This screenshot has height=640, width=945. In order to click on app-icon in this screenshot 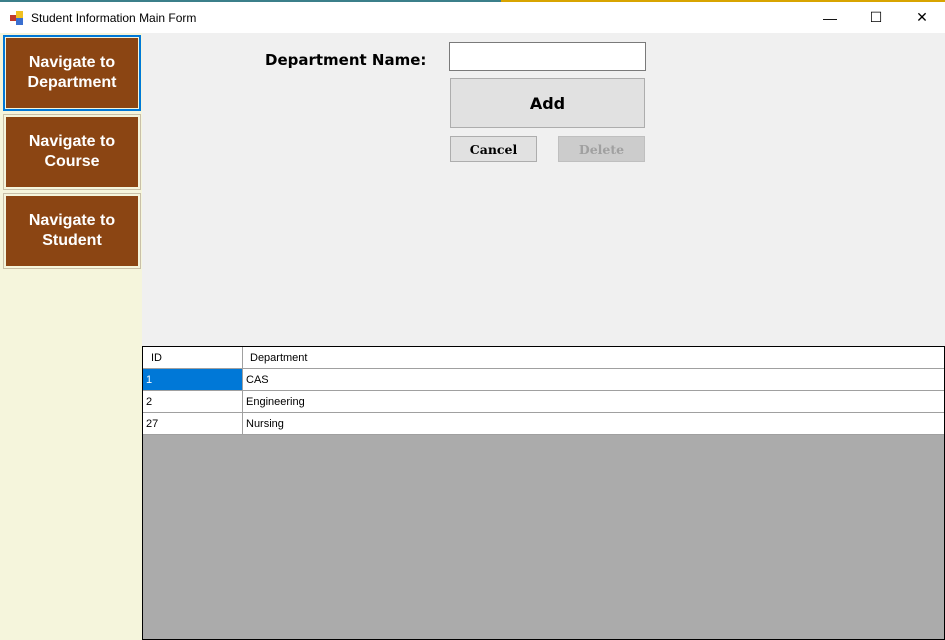, I will do `click(17, 17)`.